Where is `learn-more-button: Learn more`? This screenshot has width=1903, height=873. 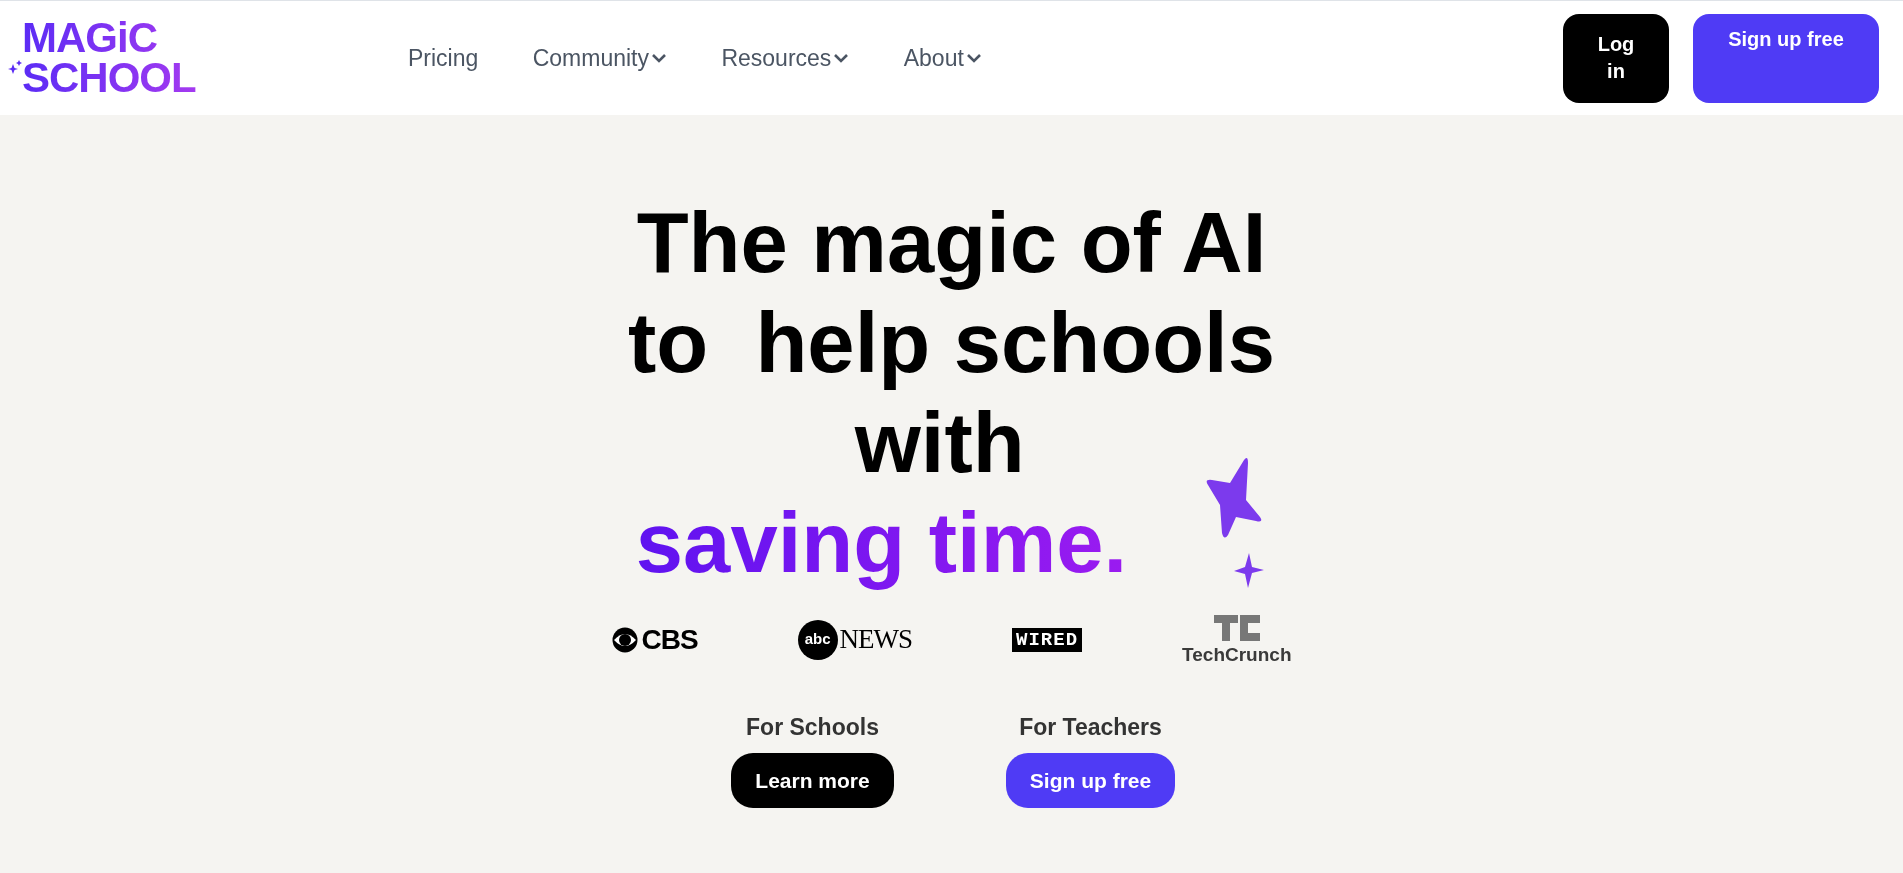
learn-more-button: Learn more is located at coordinates (812, 780).